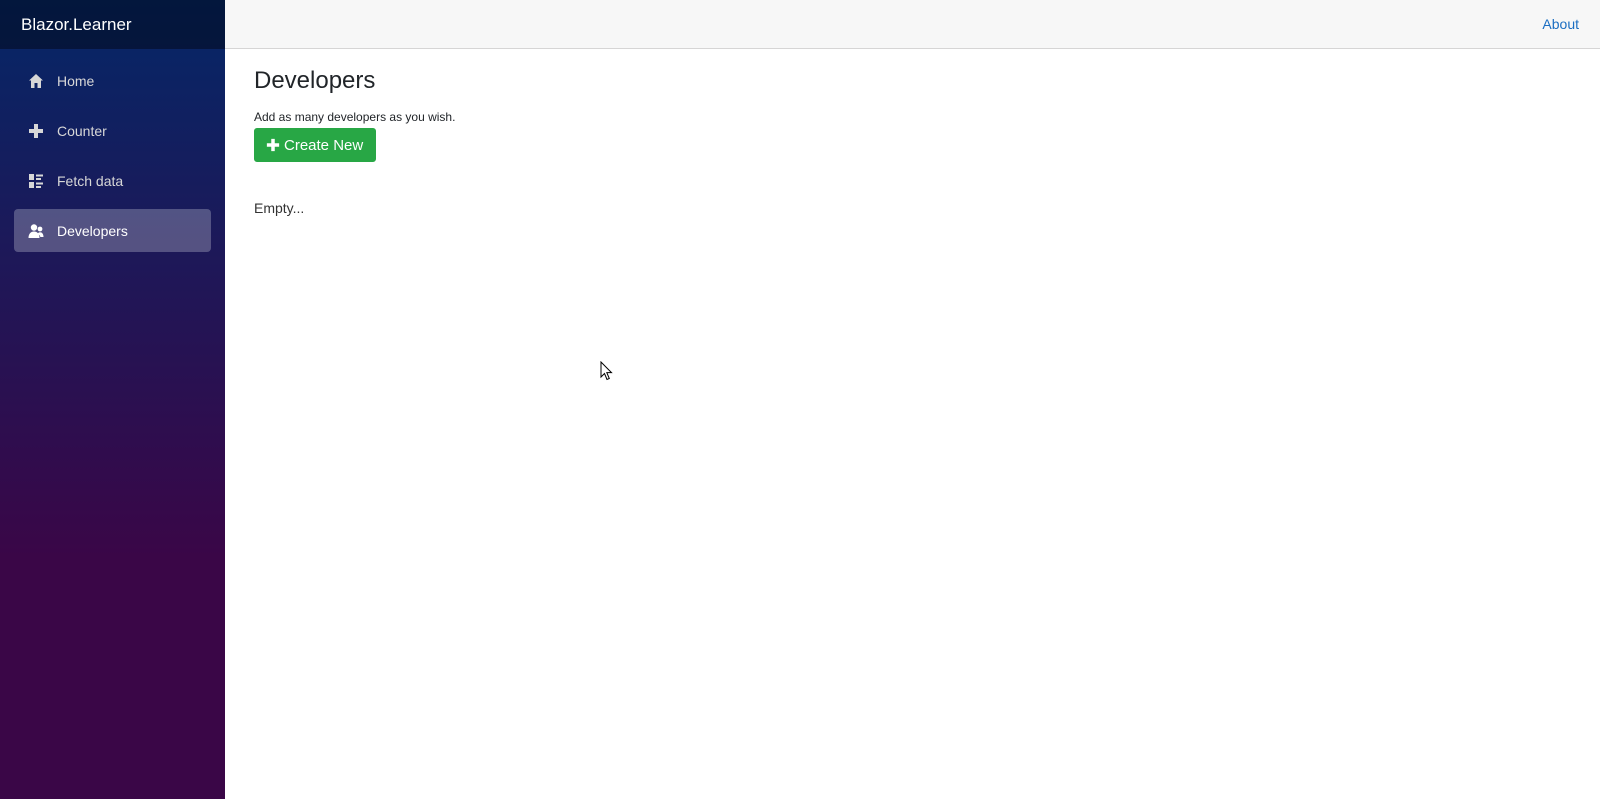 This screenshot has height=799, width=1600. I want to click on sidebar-item-home: Home, so click(112, 80).